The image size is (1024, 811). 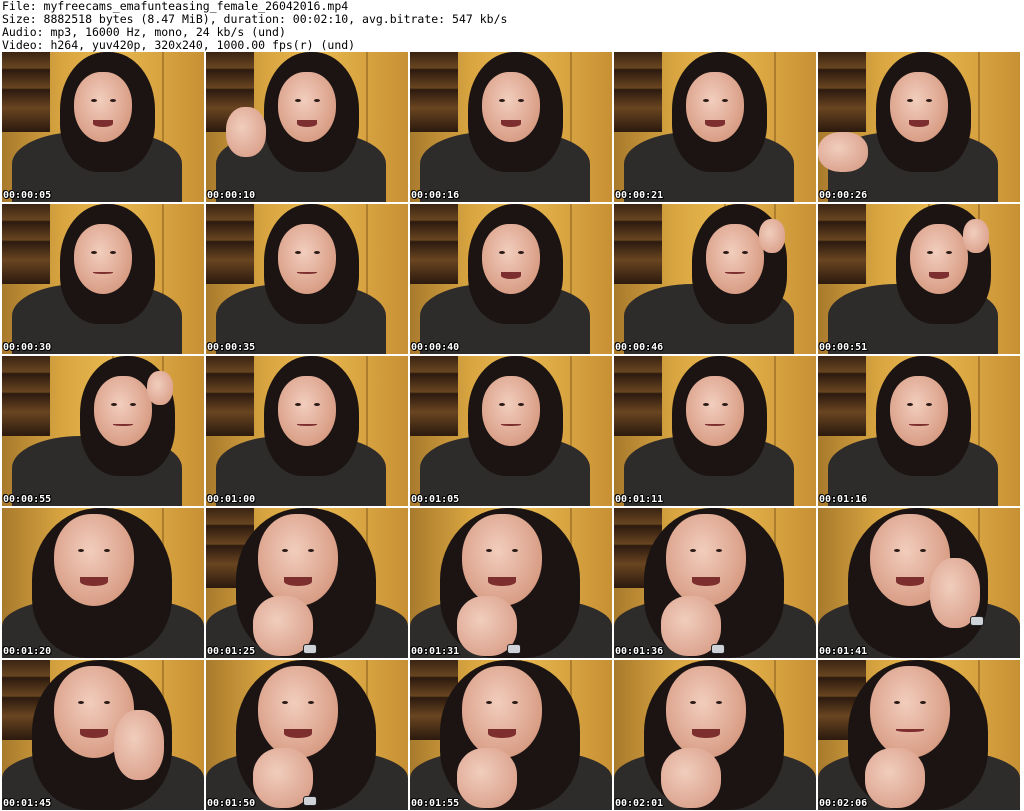 I want to click on video-thumbnail: 00:01:11, so click(x=715, y=431).